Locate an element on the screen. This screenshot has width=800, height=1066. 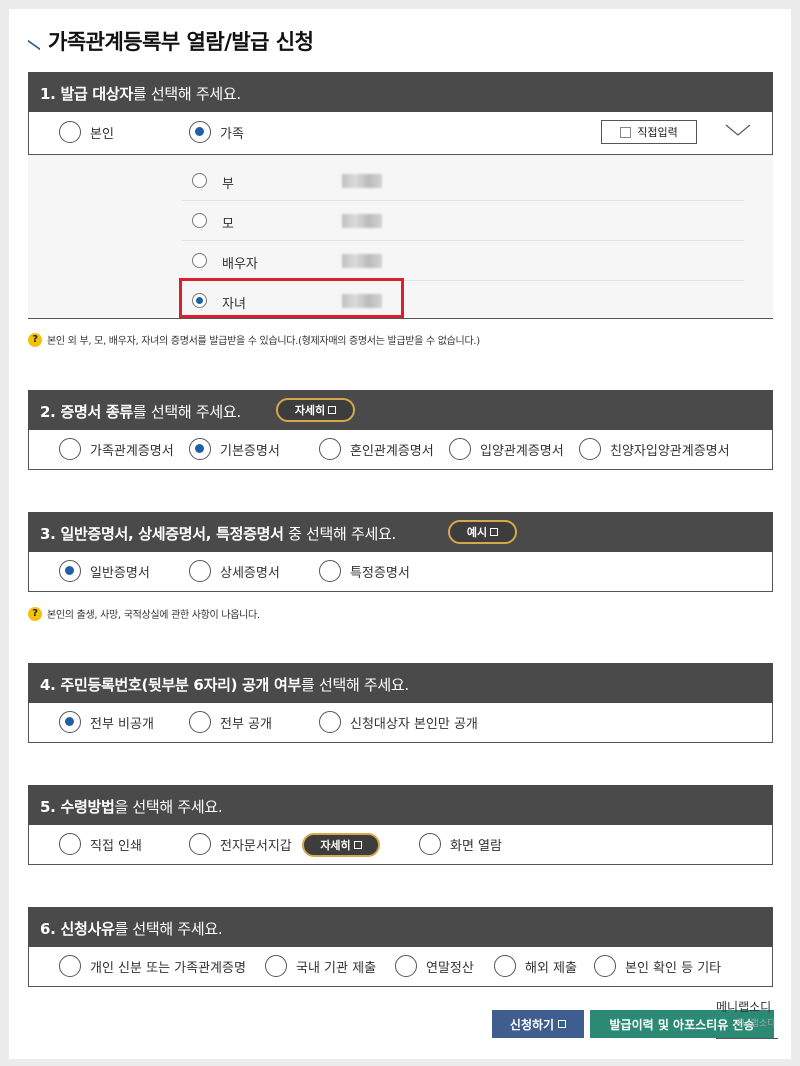
family-row-father: 부 is located at coordinates (463, 181).